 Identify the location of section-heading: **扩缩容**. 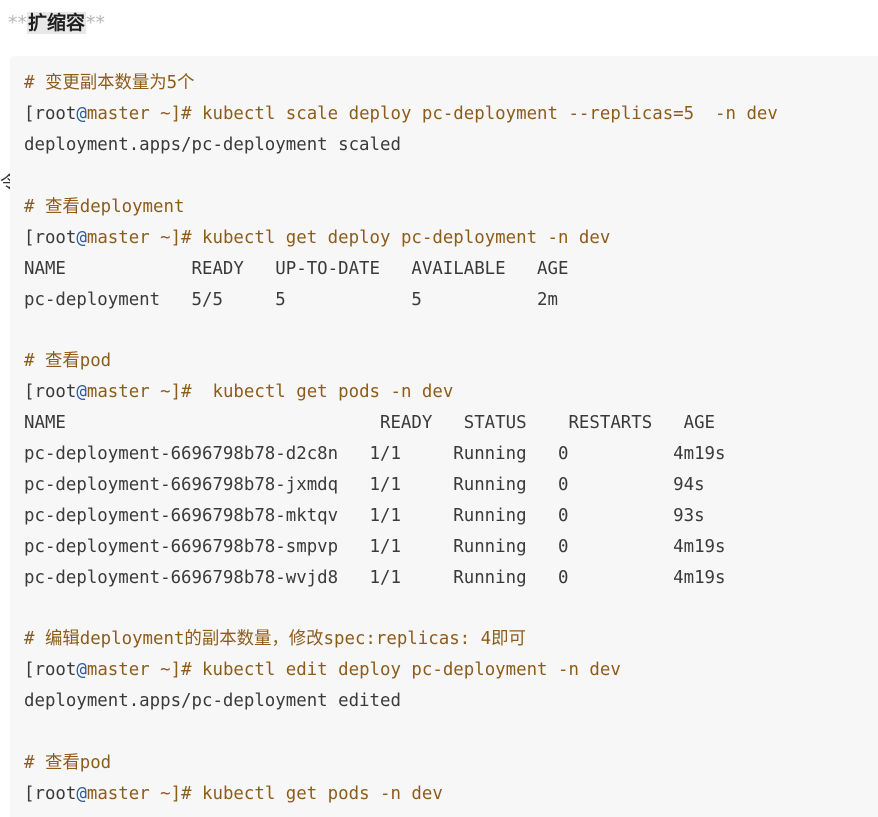
(56, 23).